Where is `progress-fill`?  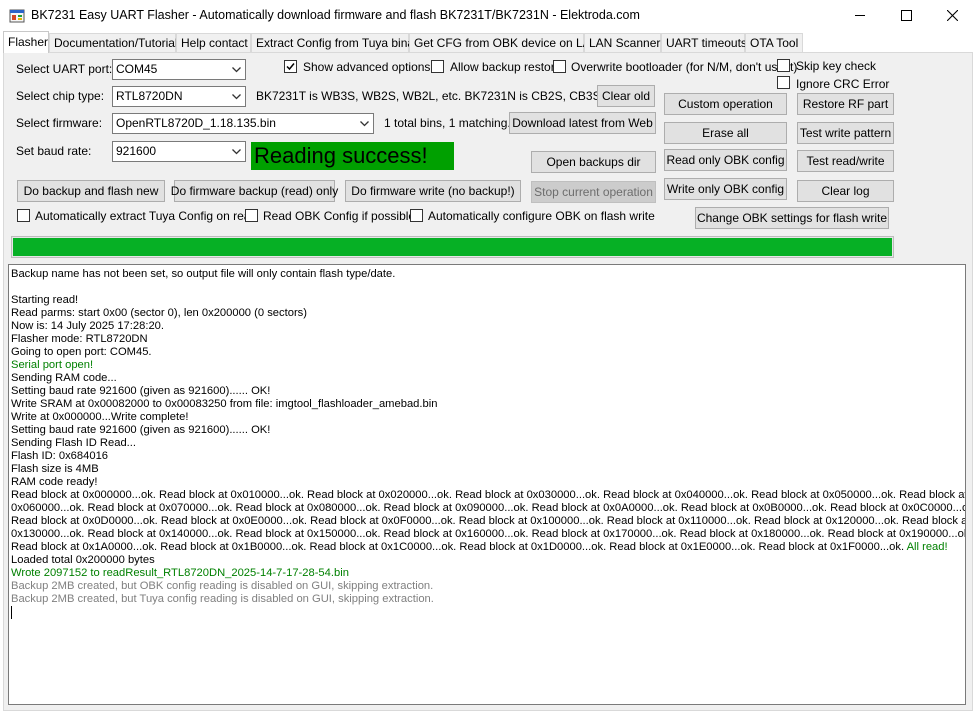
progress-fill is located at coordinates (452, 247).